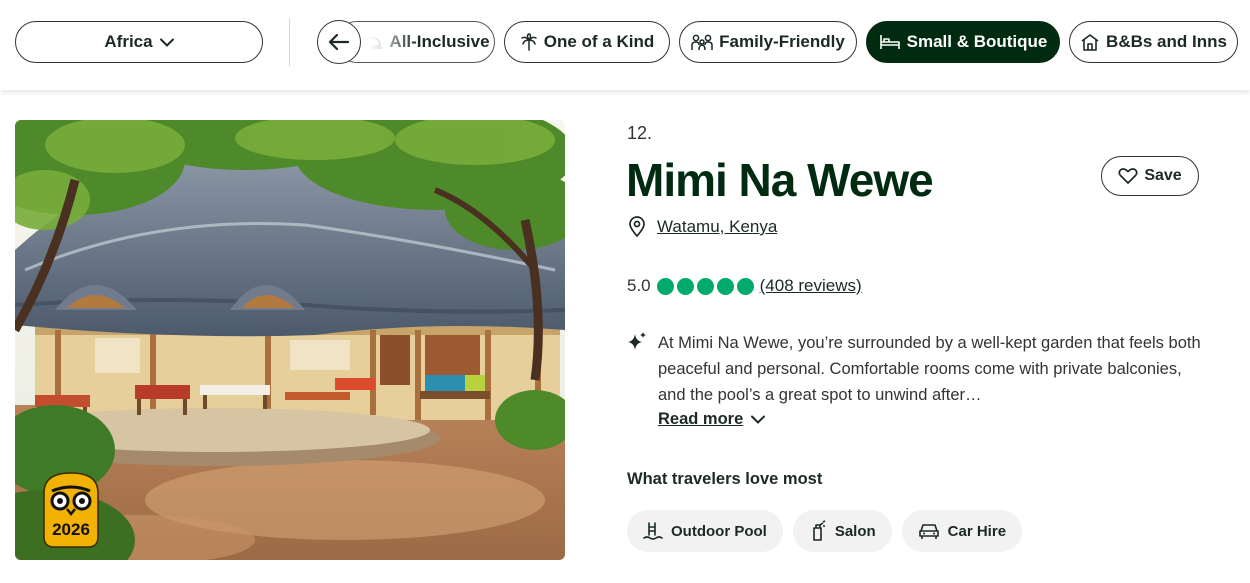 The image size is (1250, 583). What do you see at coordinates (782, 41) in the screenshot?
I see `chip-label: Family-Friendly` at bounding box center [782, 41].